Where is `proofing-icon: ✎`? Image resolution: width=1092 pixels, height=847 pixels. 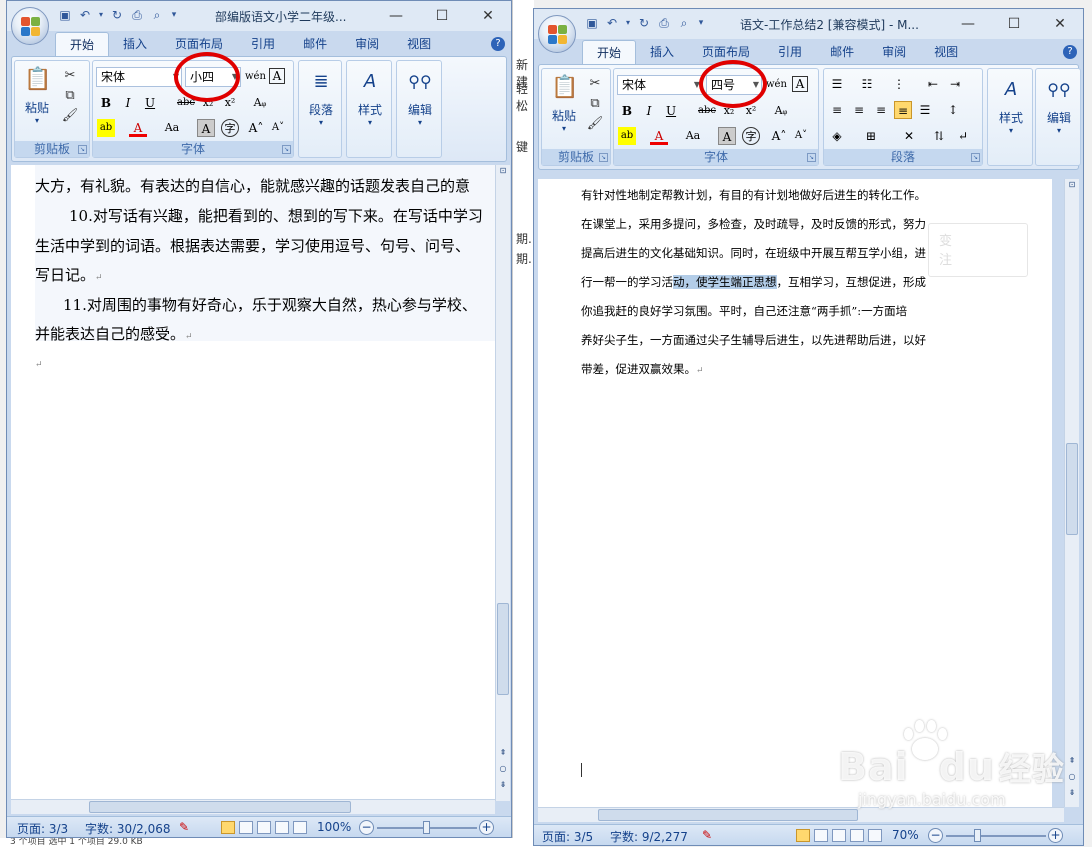
proofing-icon: ✎ is located at coordinates (707, 835).